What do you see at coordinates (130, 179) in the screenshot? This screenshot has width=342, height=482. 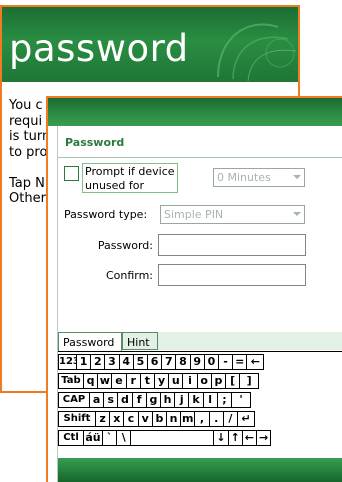 I see `prompt-if-unused-label: Prompt if device unused for` at bounding box center [130, 179].